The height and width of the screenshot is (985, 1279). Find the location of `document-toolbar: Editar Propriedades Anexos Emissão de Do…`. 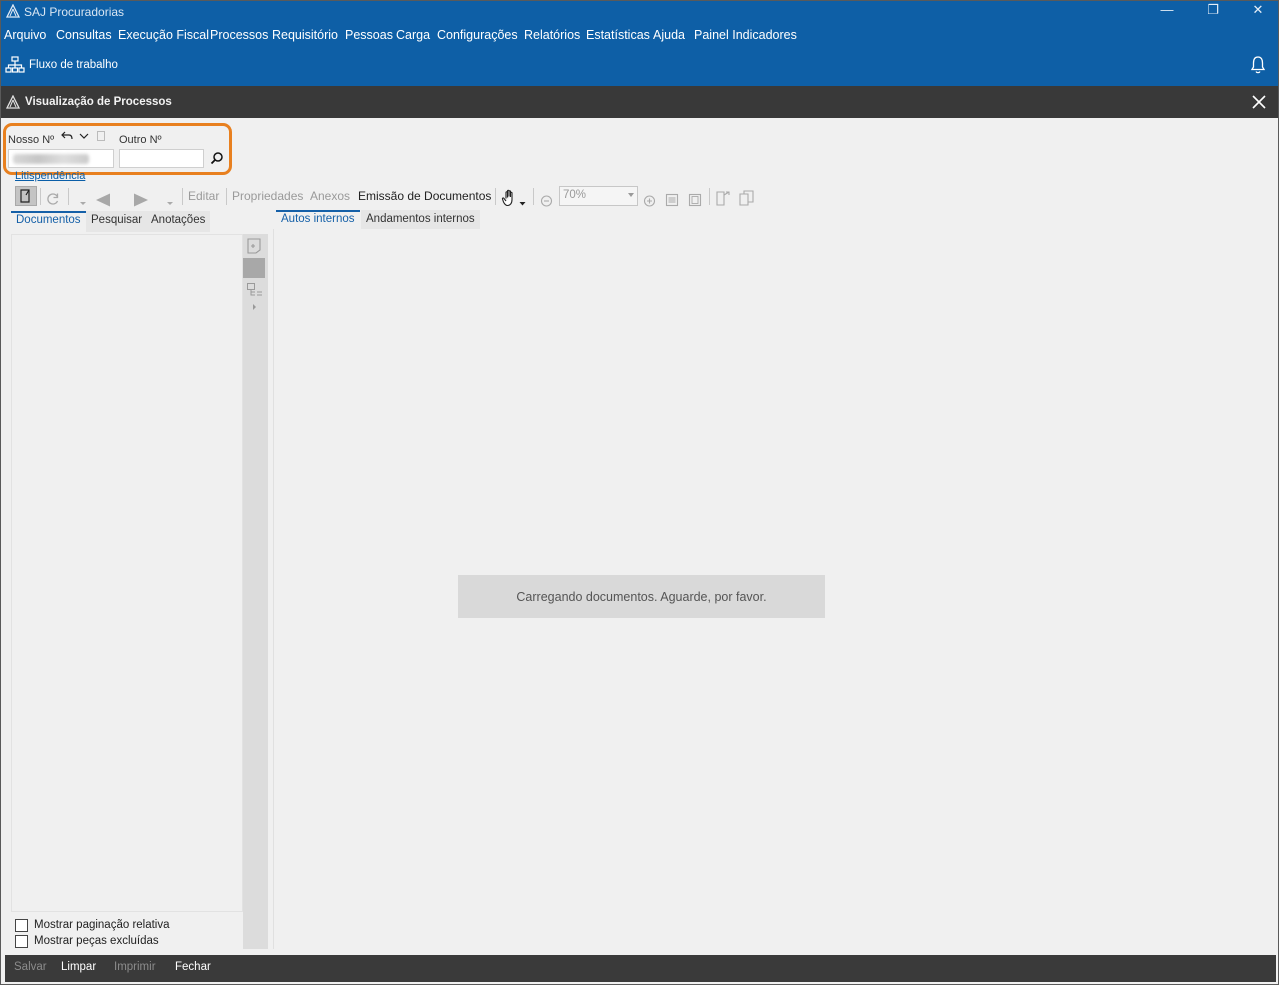

document-toolbar: Editar Propriedades Anexos Emissão de Do… is located at coordinates (639, 197).